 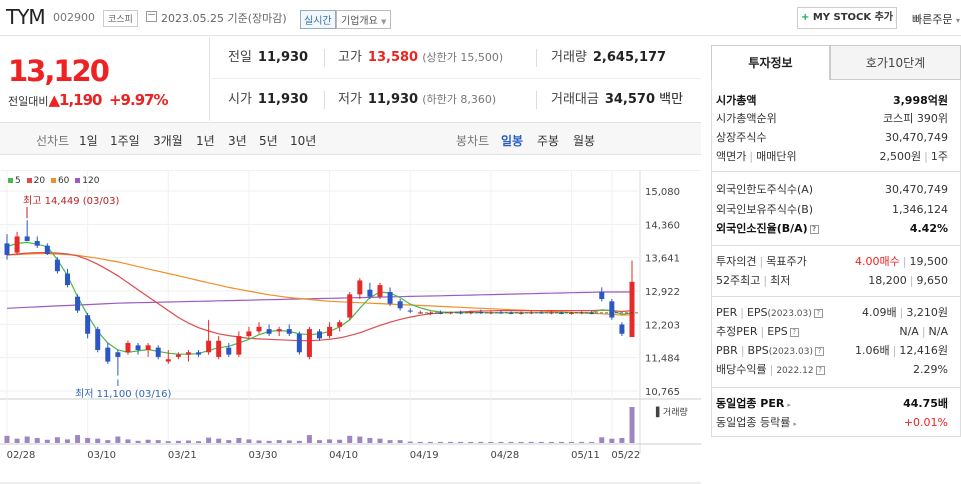 What do you see at coordinates (877, 261) in the screenshot?
I see `opinion-value: 4.00매수` at bounding box center [877, 261].